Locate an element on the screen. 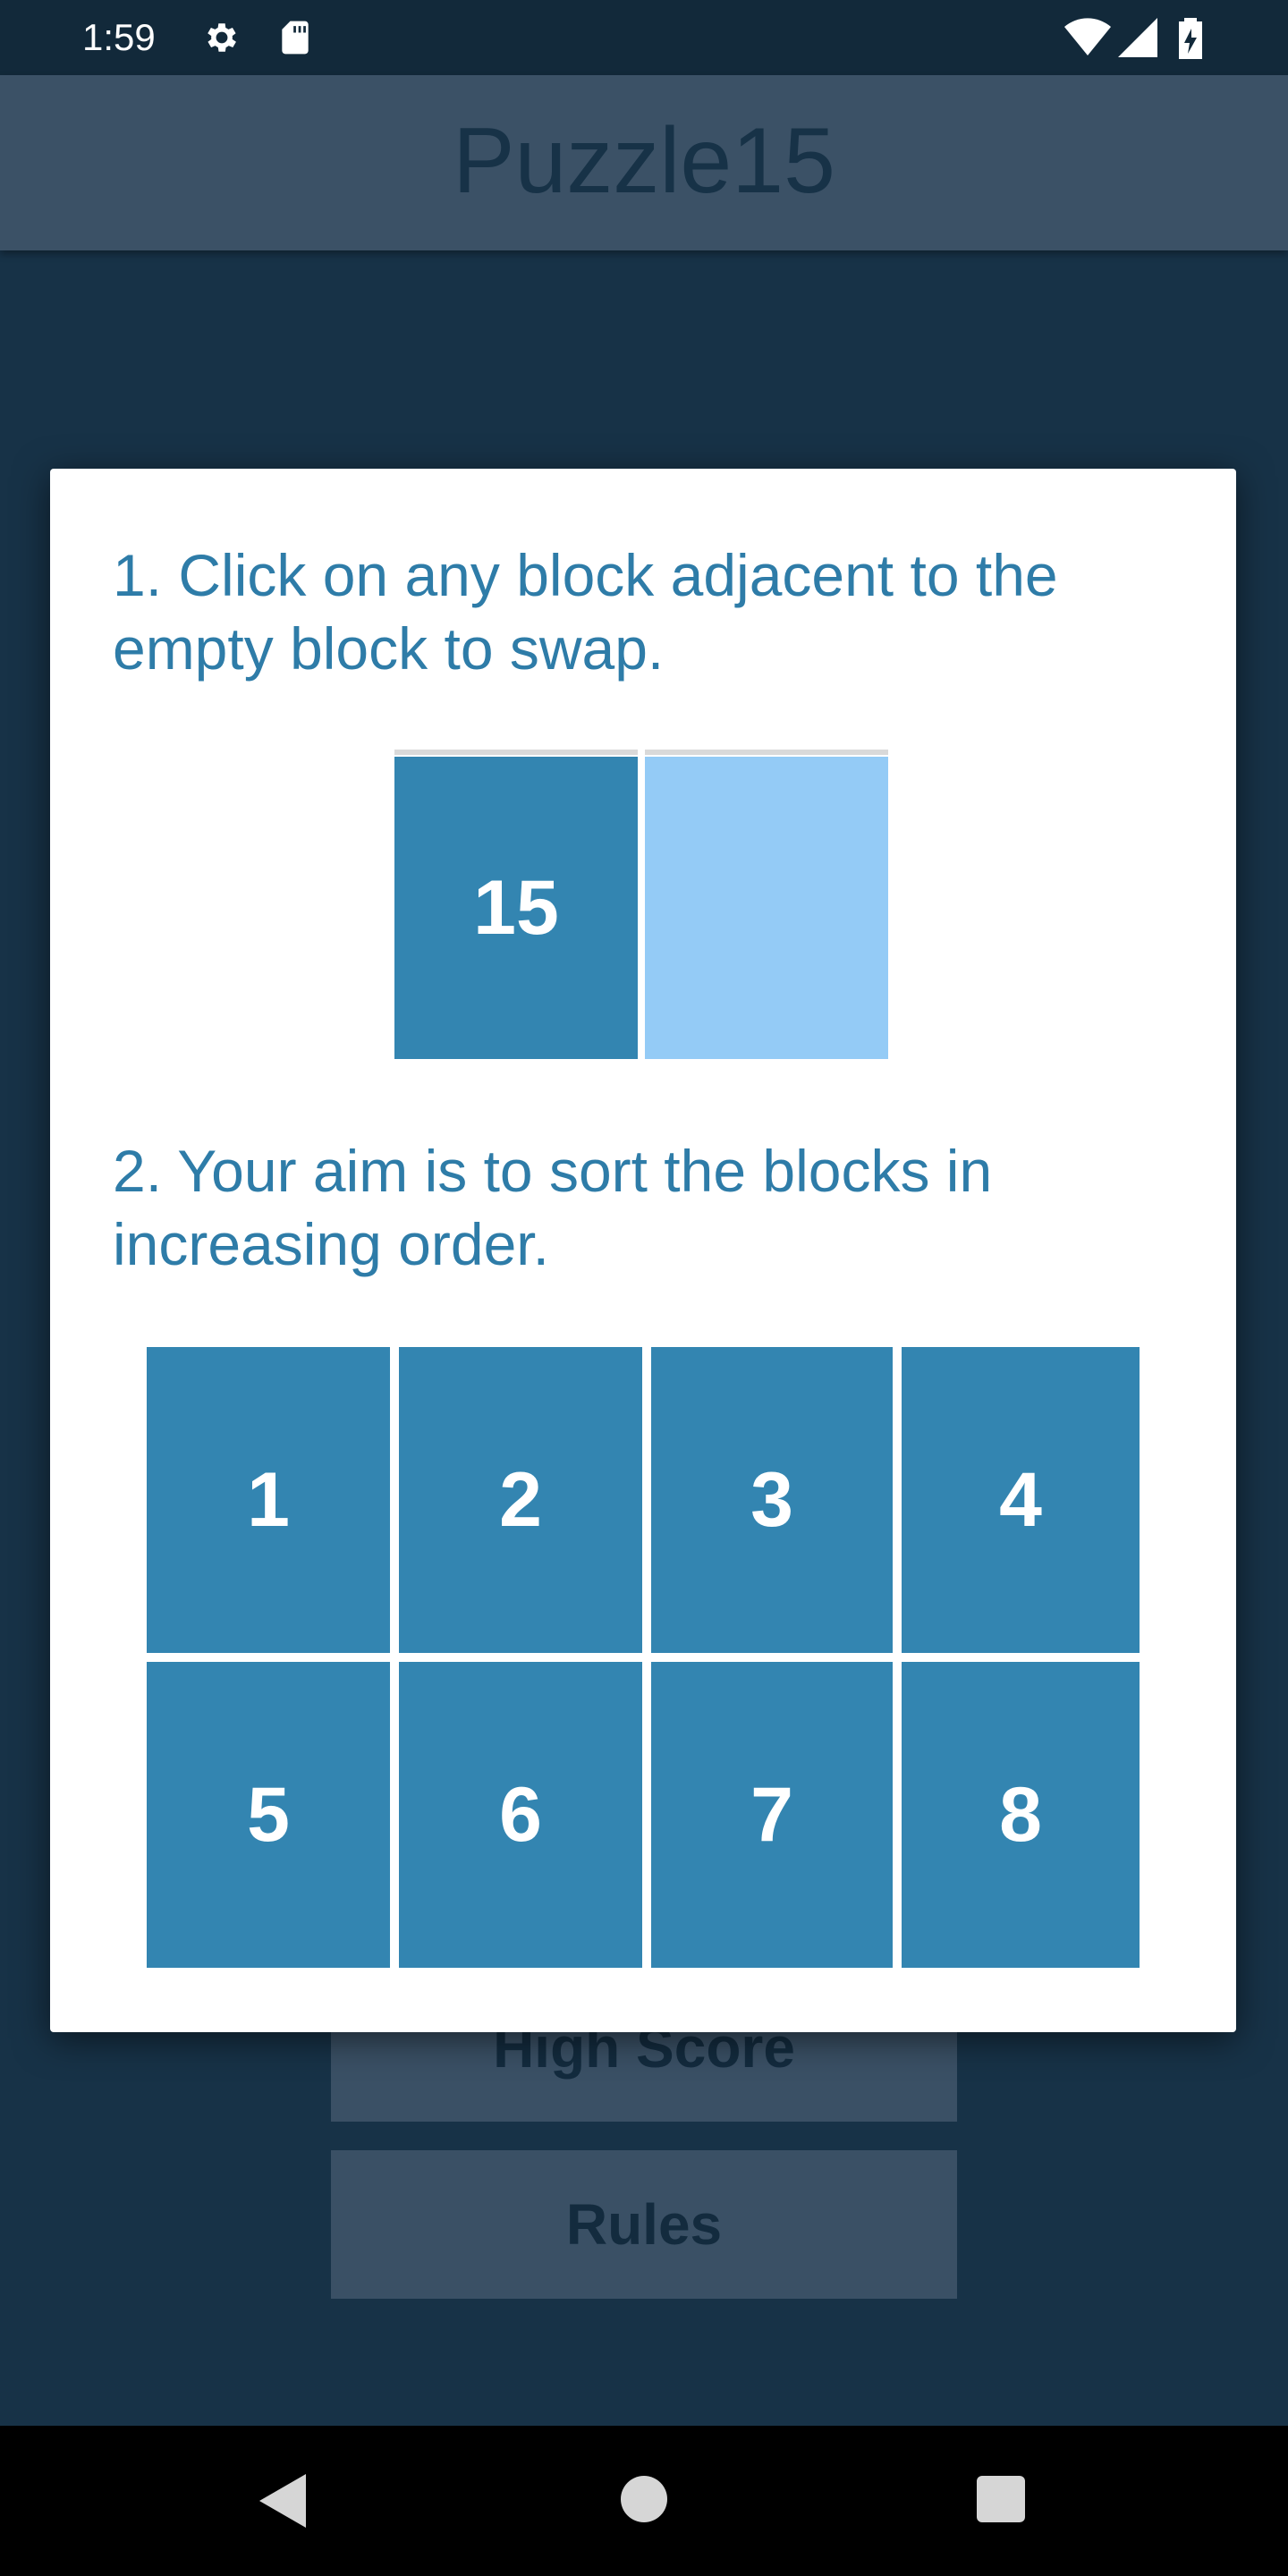 This screenshot has height=2576, width=1288. recents-icon is located at coordinates (1001, 2501).